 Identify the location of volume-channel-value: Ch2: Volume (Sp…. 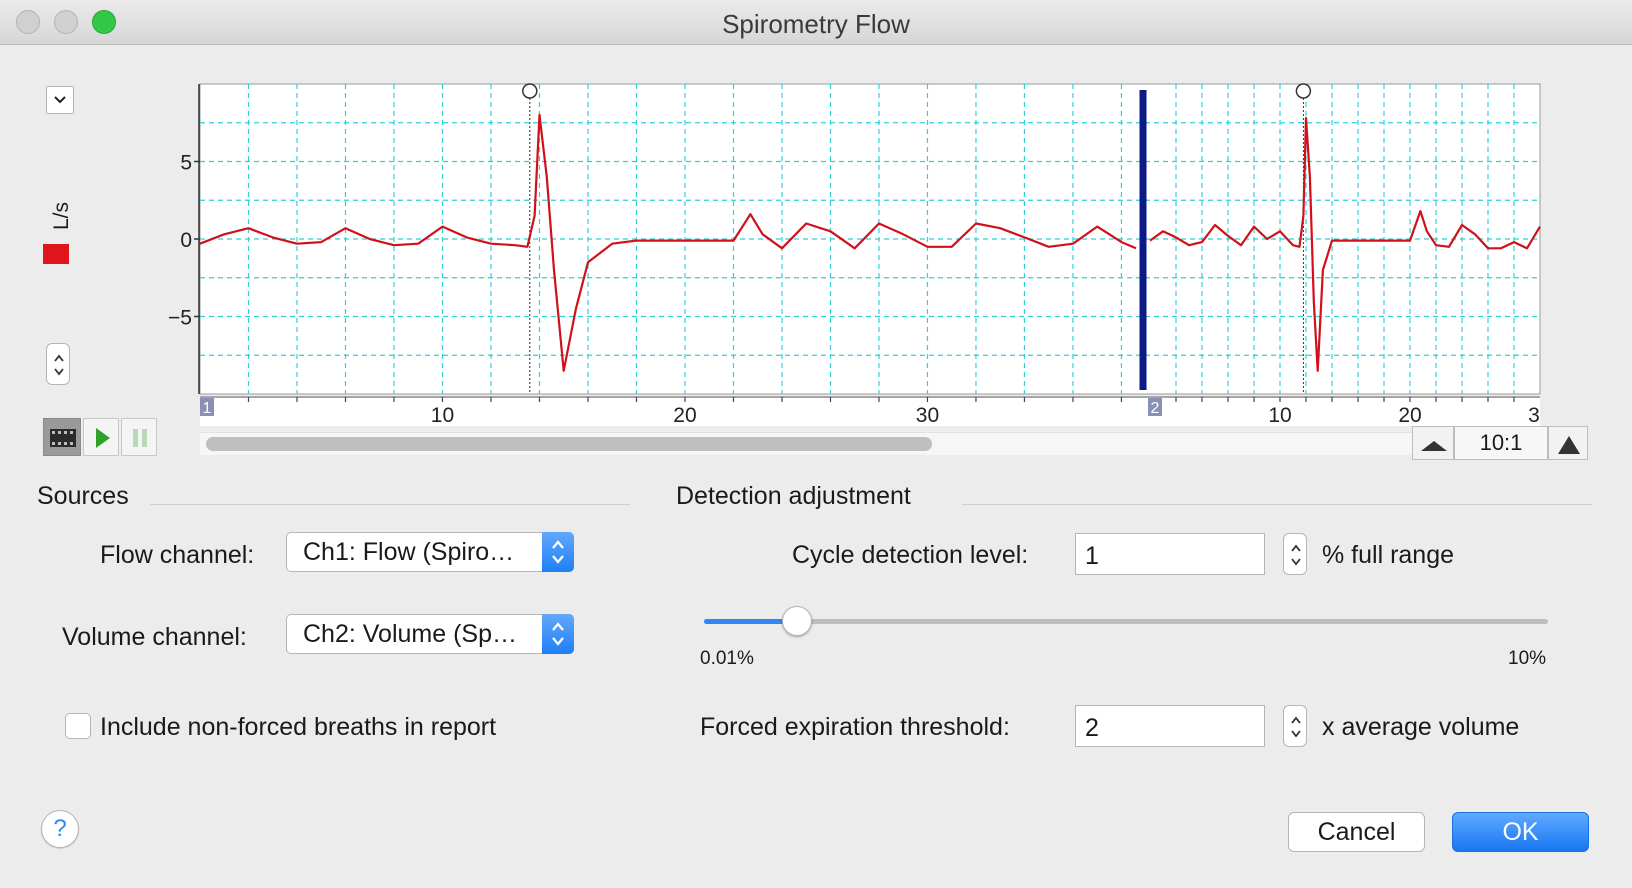
(410, 634).